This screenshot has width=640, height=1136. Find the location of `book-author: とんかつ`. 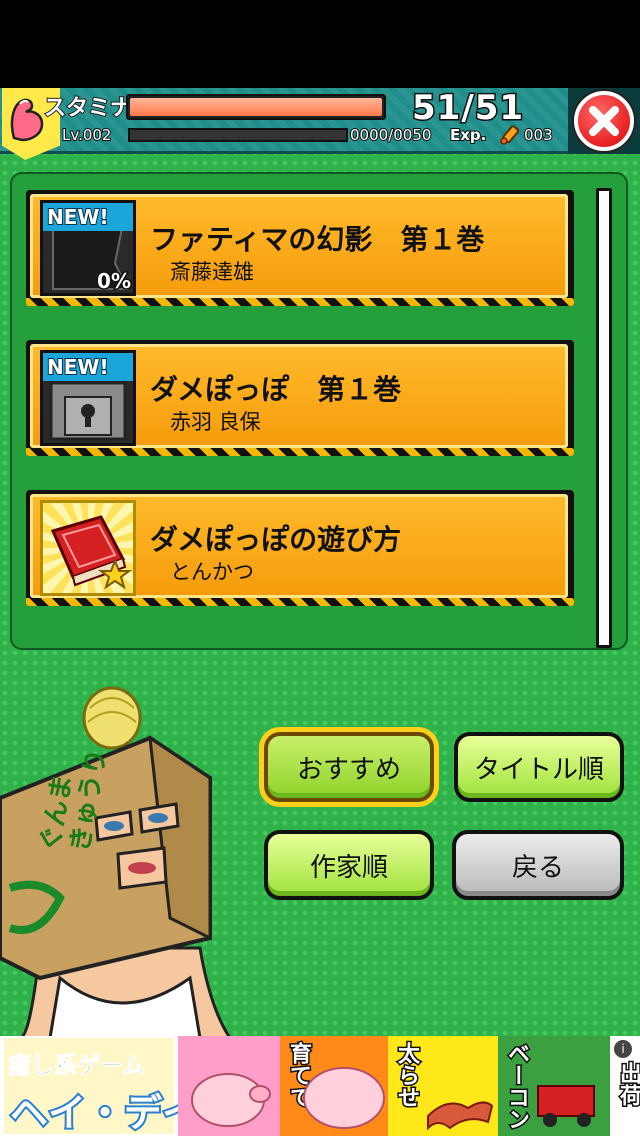

book-author: とんかつ is located at coordinates (212, 572).